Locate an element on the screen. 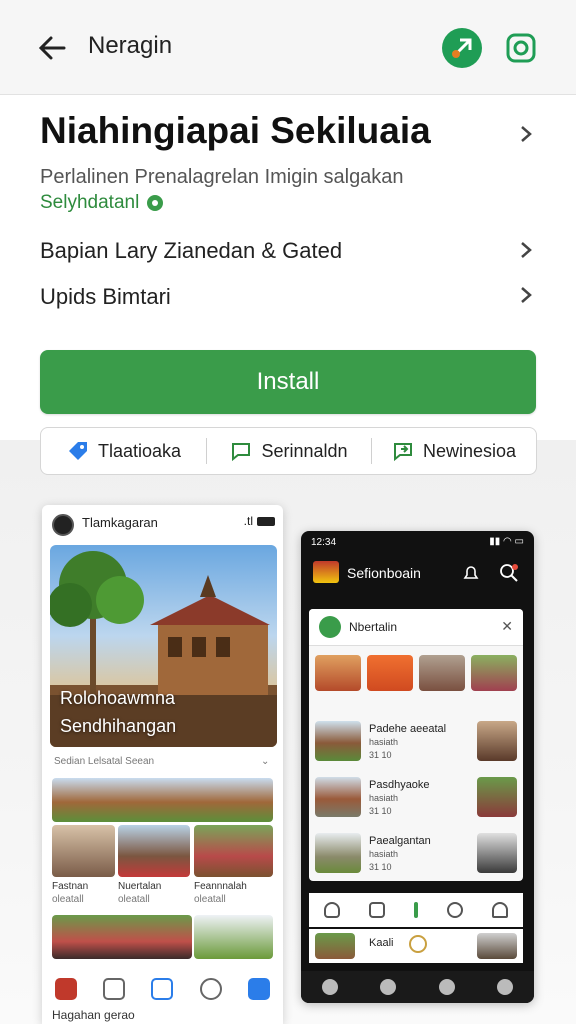  list-item-title: Padehe aeeatal is located at coordinates (408, 729).